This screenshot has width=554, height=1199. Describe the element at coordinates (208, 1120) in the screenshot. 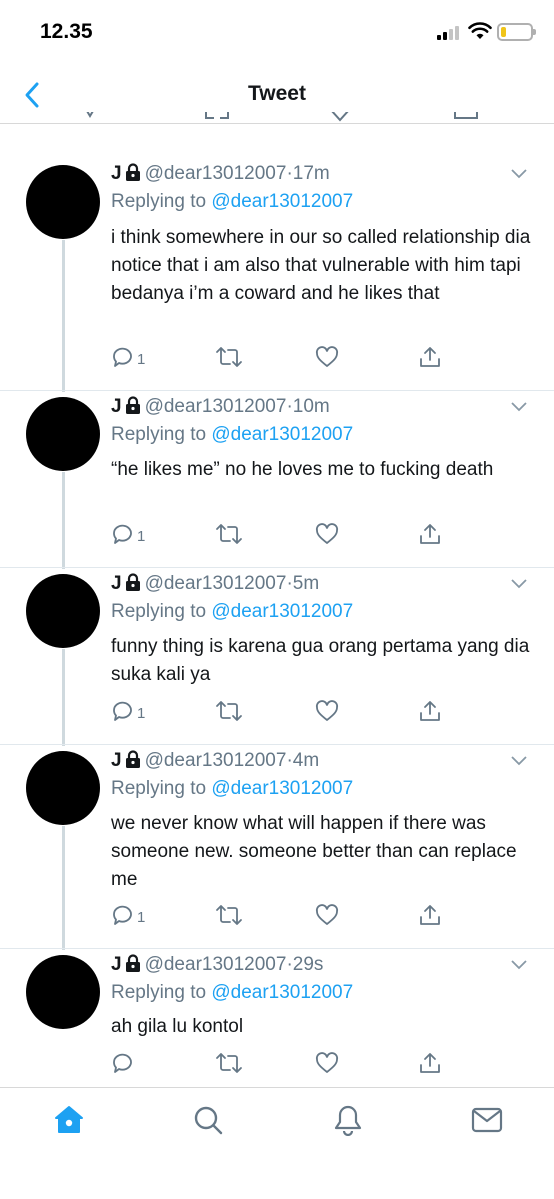

I see `search-icon` at that location.